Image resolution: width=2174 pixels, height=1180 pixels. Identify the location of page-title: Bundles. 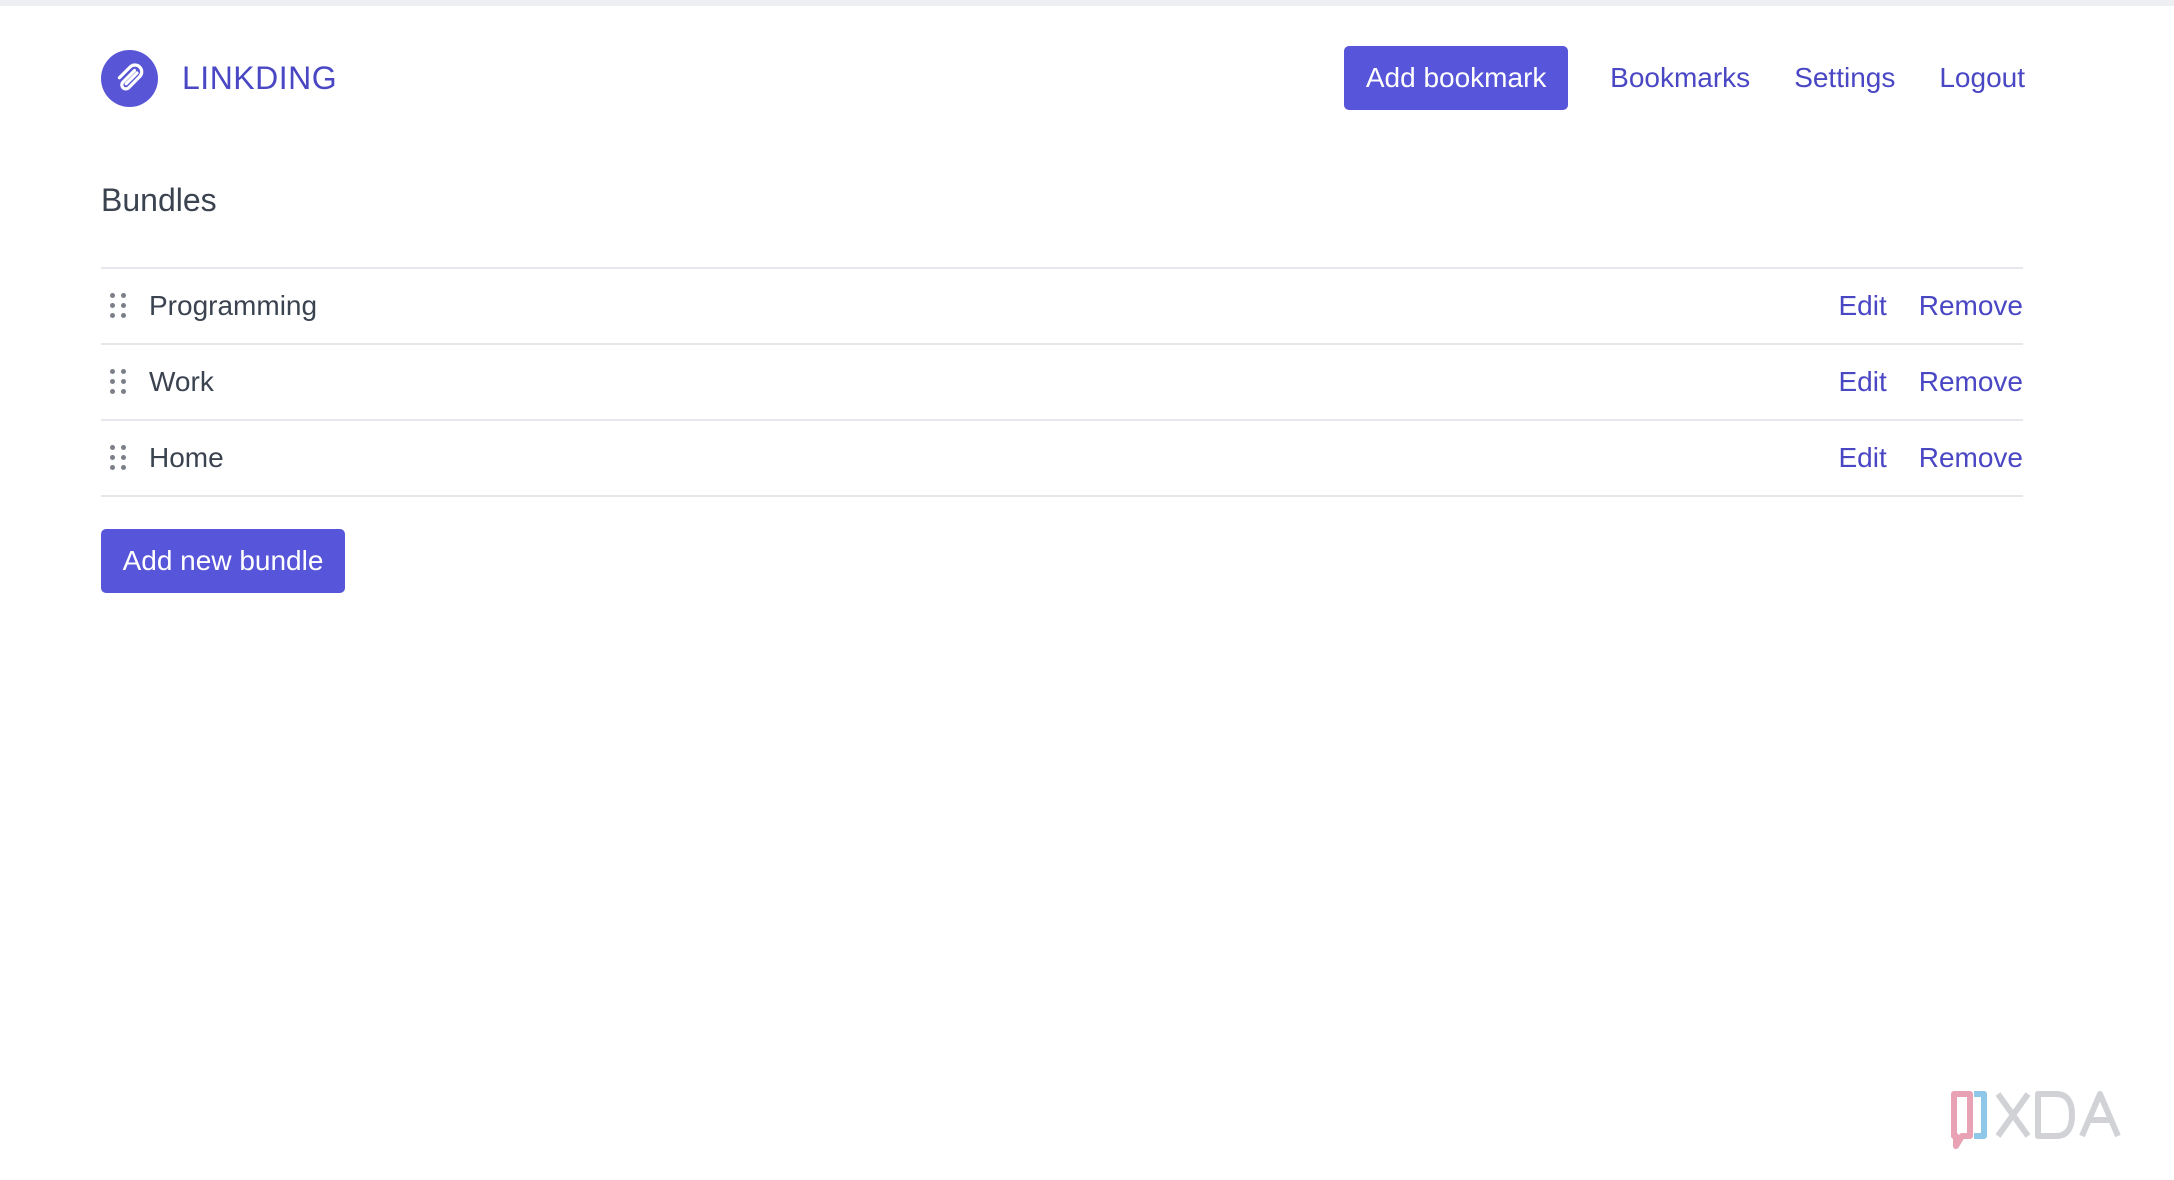
(159, 200).